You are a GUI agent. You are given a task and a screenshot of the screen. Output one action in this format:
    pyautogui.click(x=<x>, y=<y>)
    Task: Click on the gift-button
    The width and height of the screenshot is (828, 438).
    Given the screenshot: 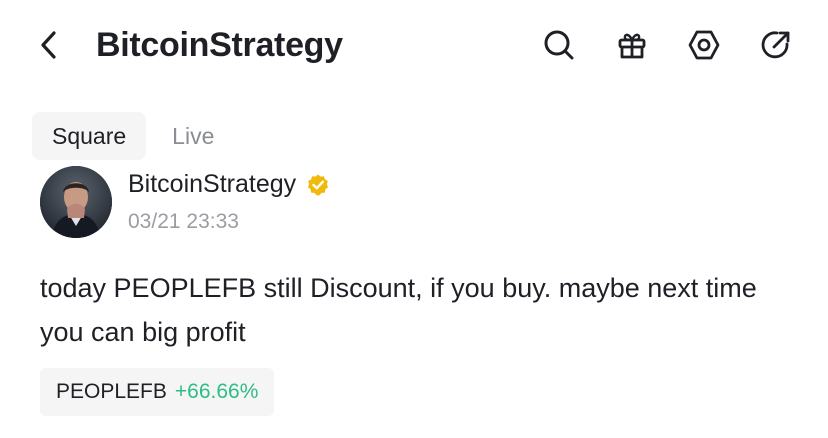 What is the action you would take?
    pyautogui.click(x=632, y=45)
    